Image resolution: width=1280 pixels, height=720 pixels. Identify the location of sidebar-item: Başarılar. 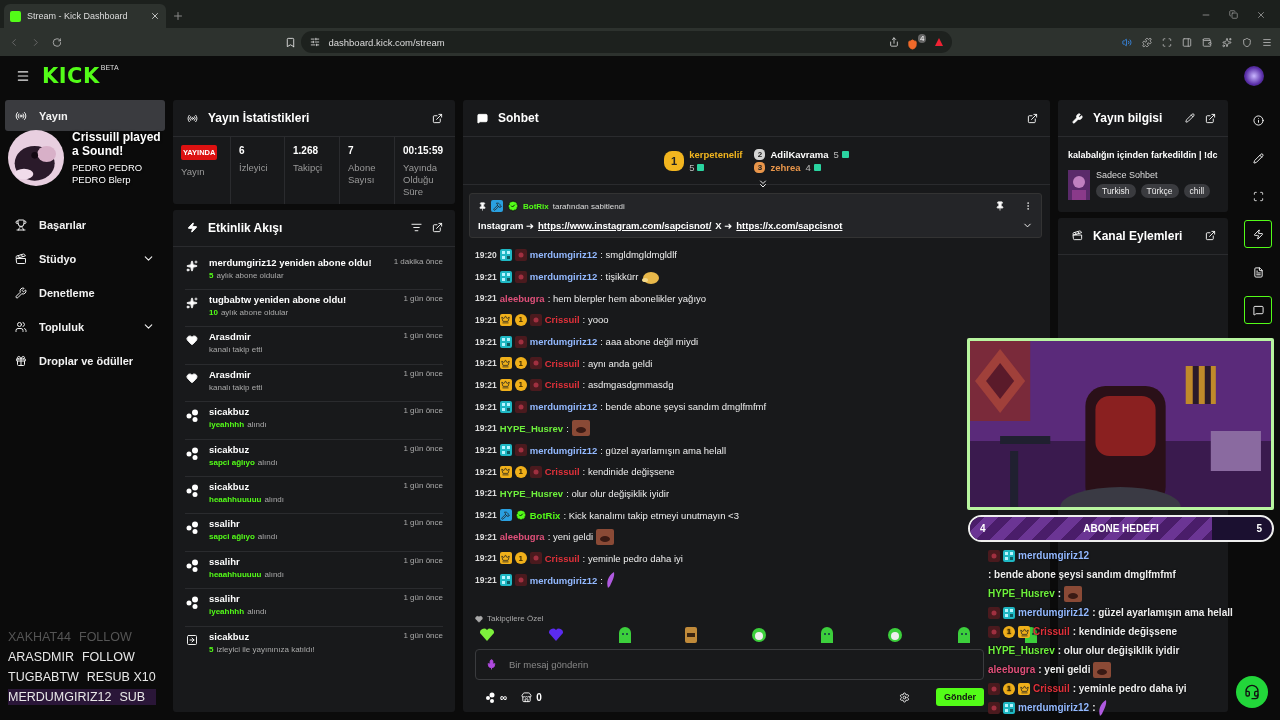
(85, 224).